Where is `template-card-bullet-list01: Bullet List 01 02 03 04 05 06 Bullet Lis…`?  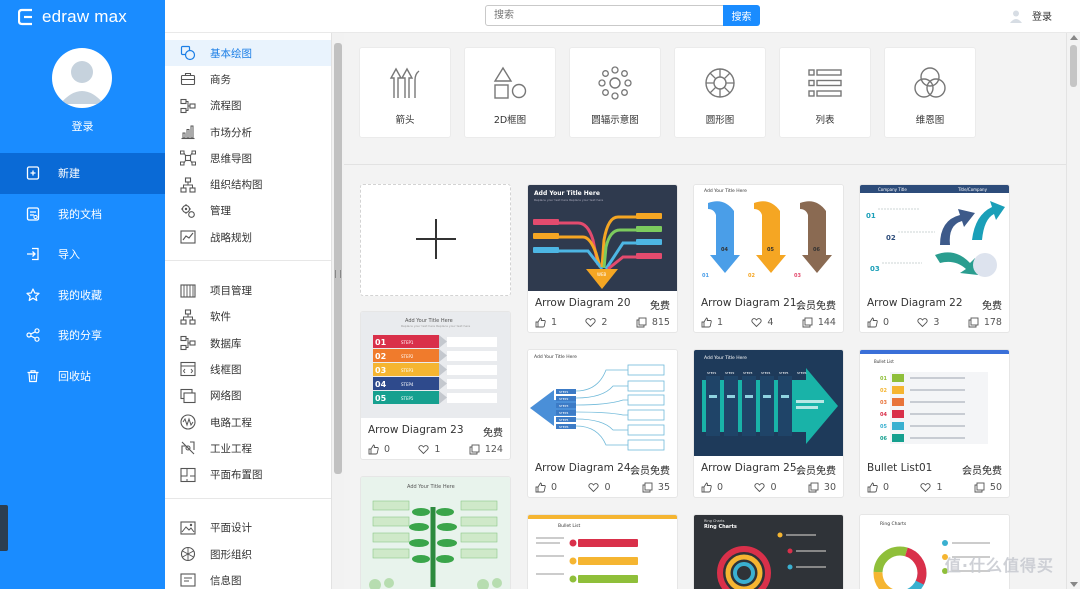 template-card-bullet-list01: Bullet List 01 02 03 04 05 06 Bullet Lis… is located at coordinates (934, 423).